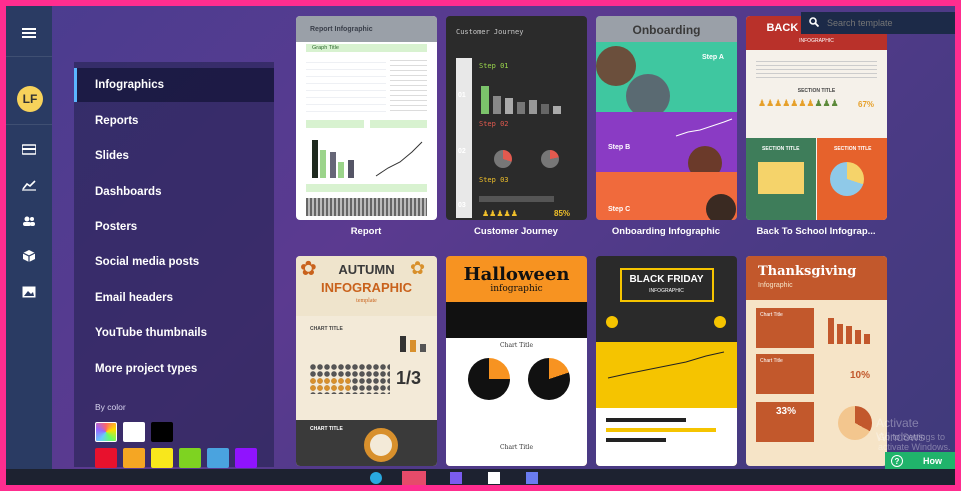 This screenshot has height=491, width=961. Describe the element at coordinates (666, 29) in the screenshot. I see `thumb-title: Onboarding` at that location.